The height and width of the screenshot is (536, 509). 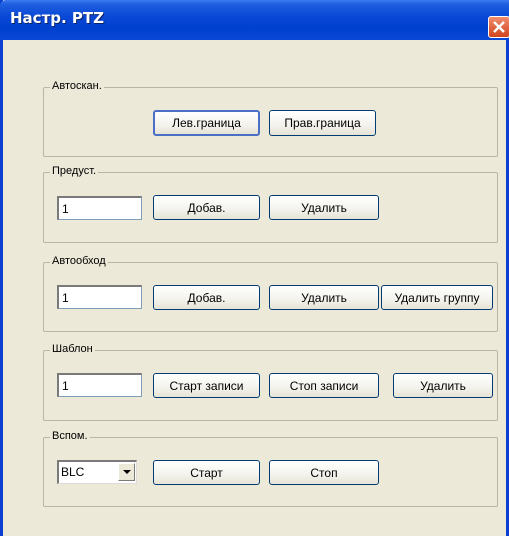 I want to click on chevron-down-icon, so click(x=127, y=472).